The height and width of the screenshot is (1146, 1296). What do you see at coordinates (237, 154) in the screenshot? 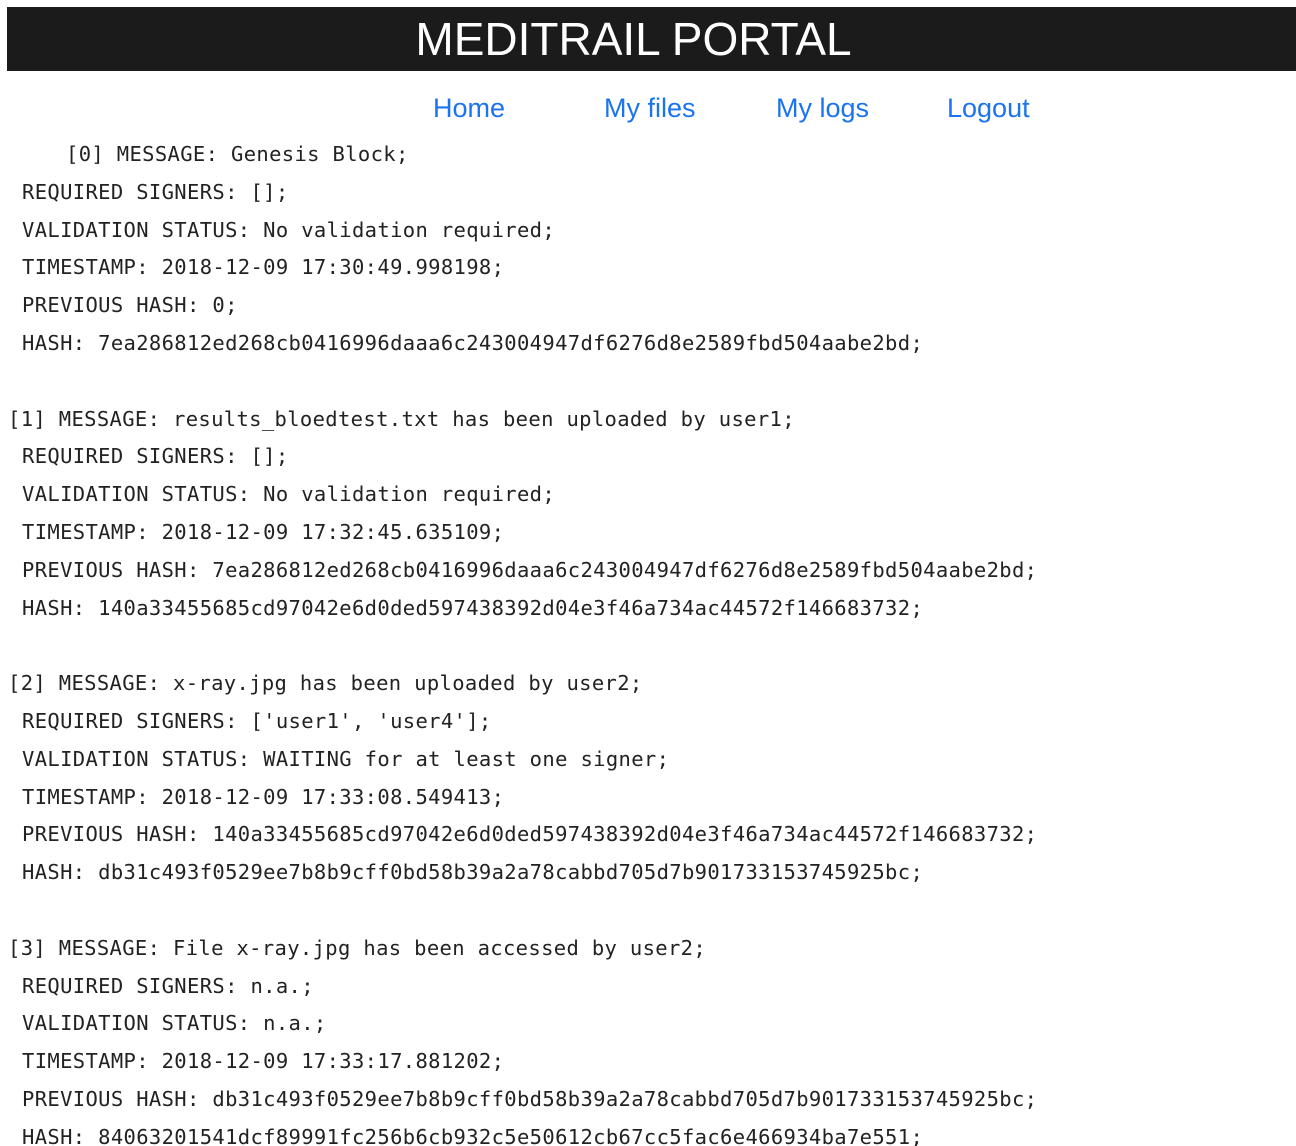
I see `log-message: [0] MESSAGE: Genesis Block;` at bounding box center [237, 154].